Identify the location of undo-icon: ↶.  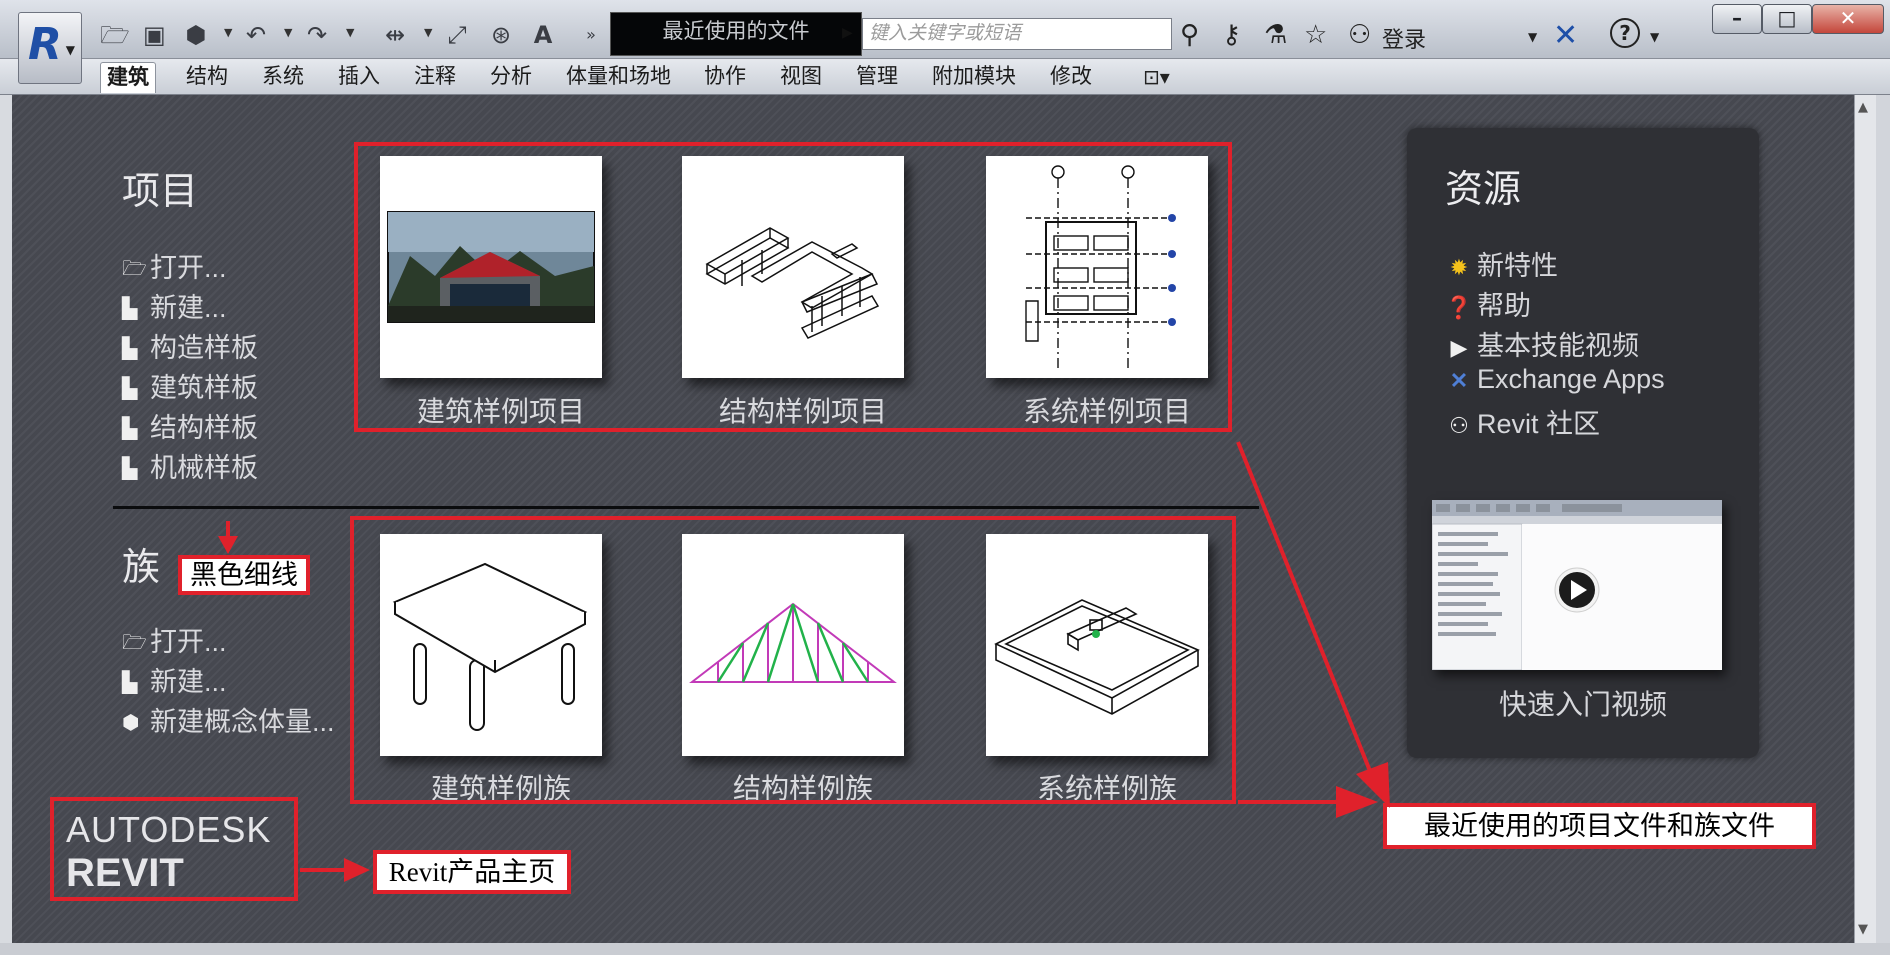
(256, 35).